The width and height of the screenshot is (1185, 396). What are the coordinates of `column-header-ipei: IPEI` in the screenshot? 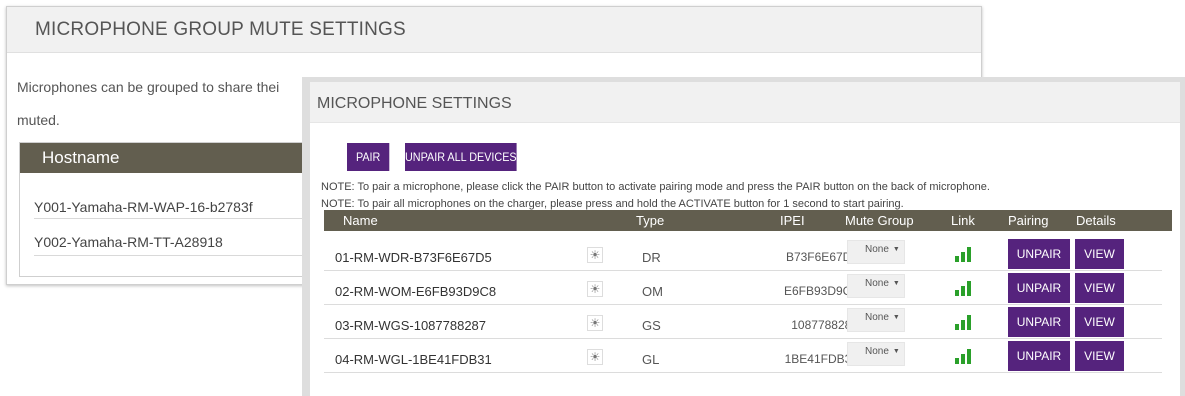 It's located at (792, 220).